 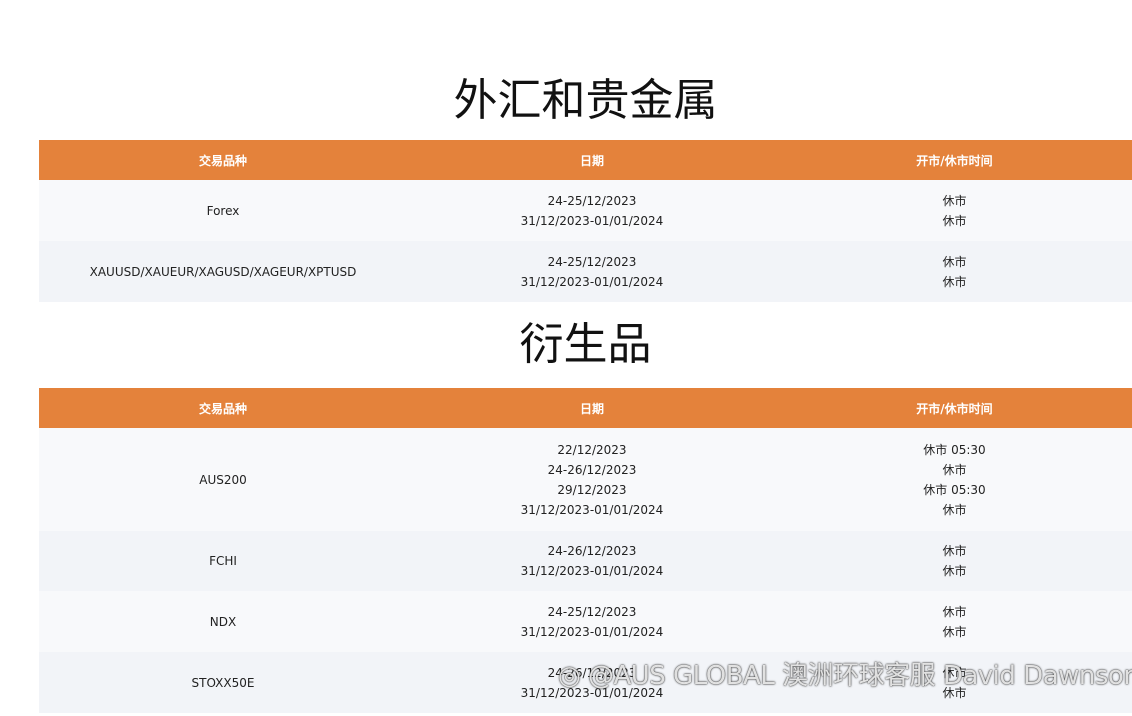 What do you see at coordinates (585, 344) in the screenshot?
I see `section-title-derivatives: 衍生品` at bounding box center [585, 344].